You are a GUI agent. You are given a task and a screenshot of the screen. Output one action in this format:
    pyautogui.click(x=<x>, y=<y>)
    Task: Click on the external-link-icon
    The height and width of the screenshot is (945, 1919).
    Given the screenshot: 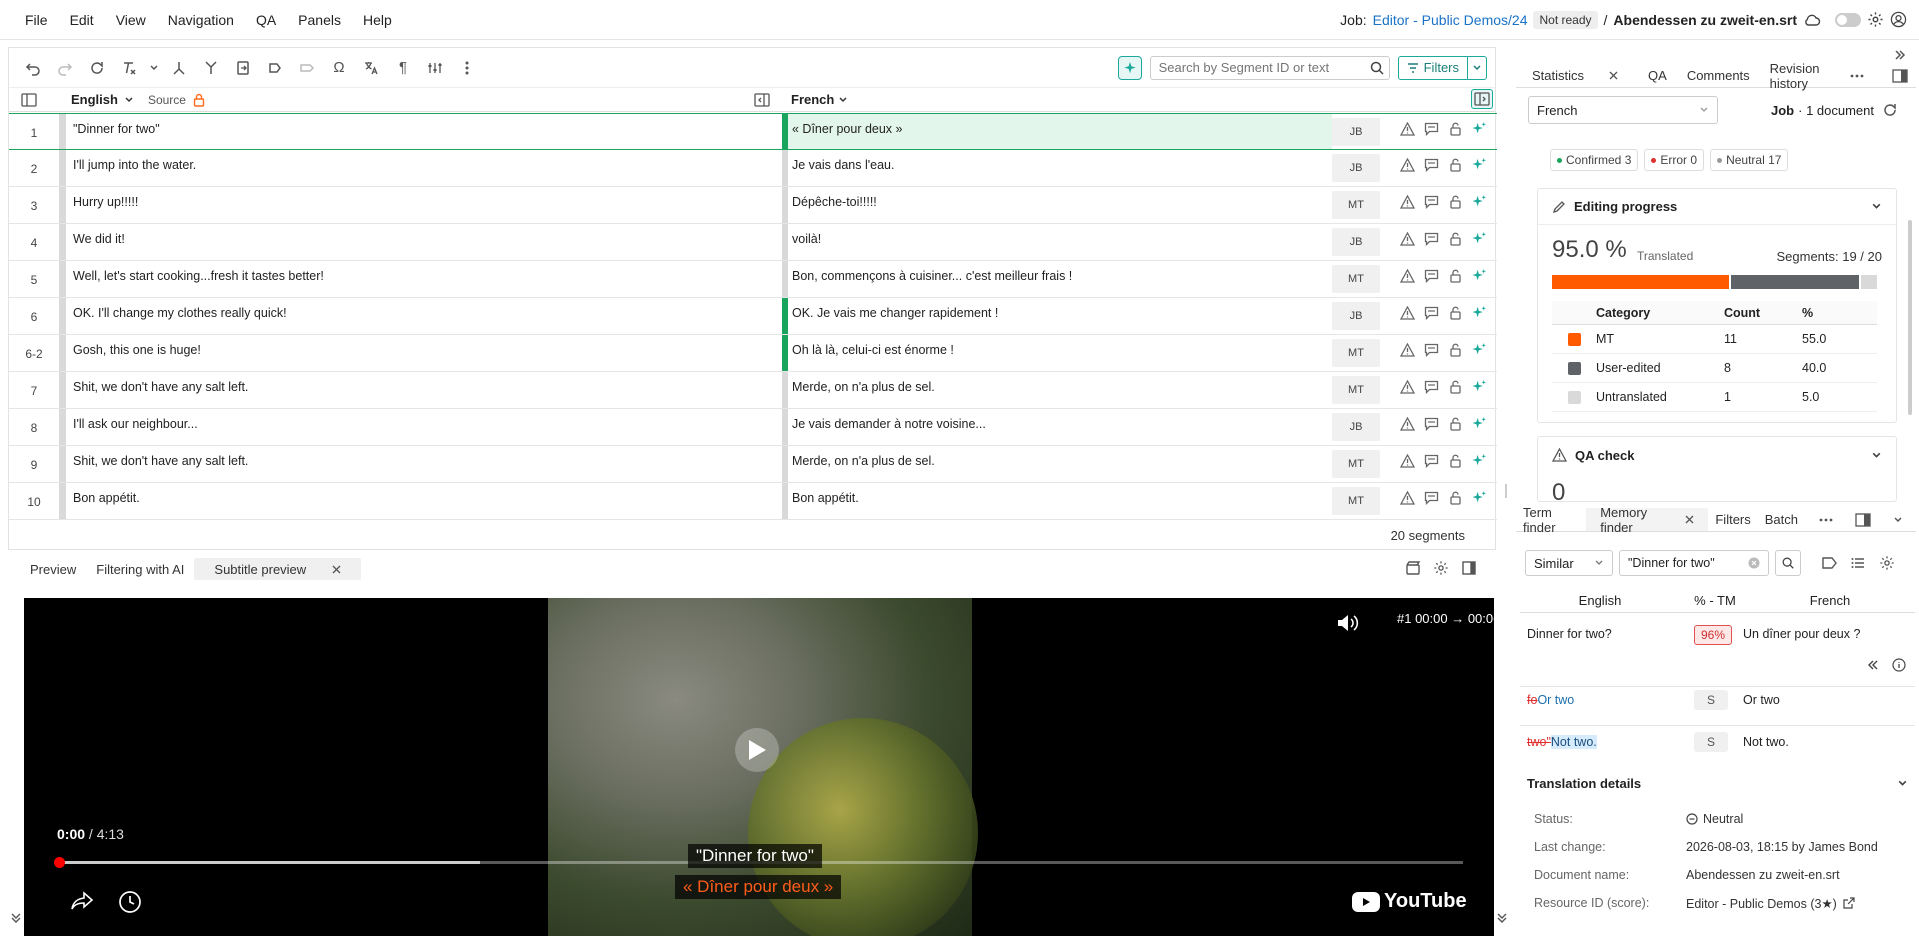 What is the action you would take?
    pyautogui.click(x=1848, y=903)
    